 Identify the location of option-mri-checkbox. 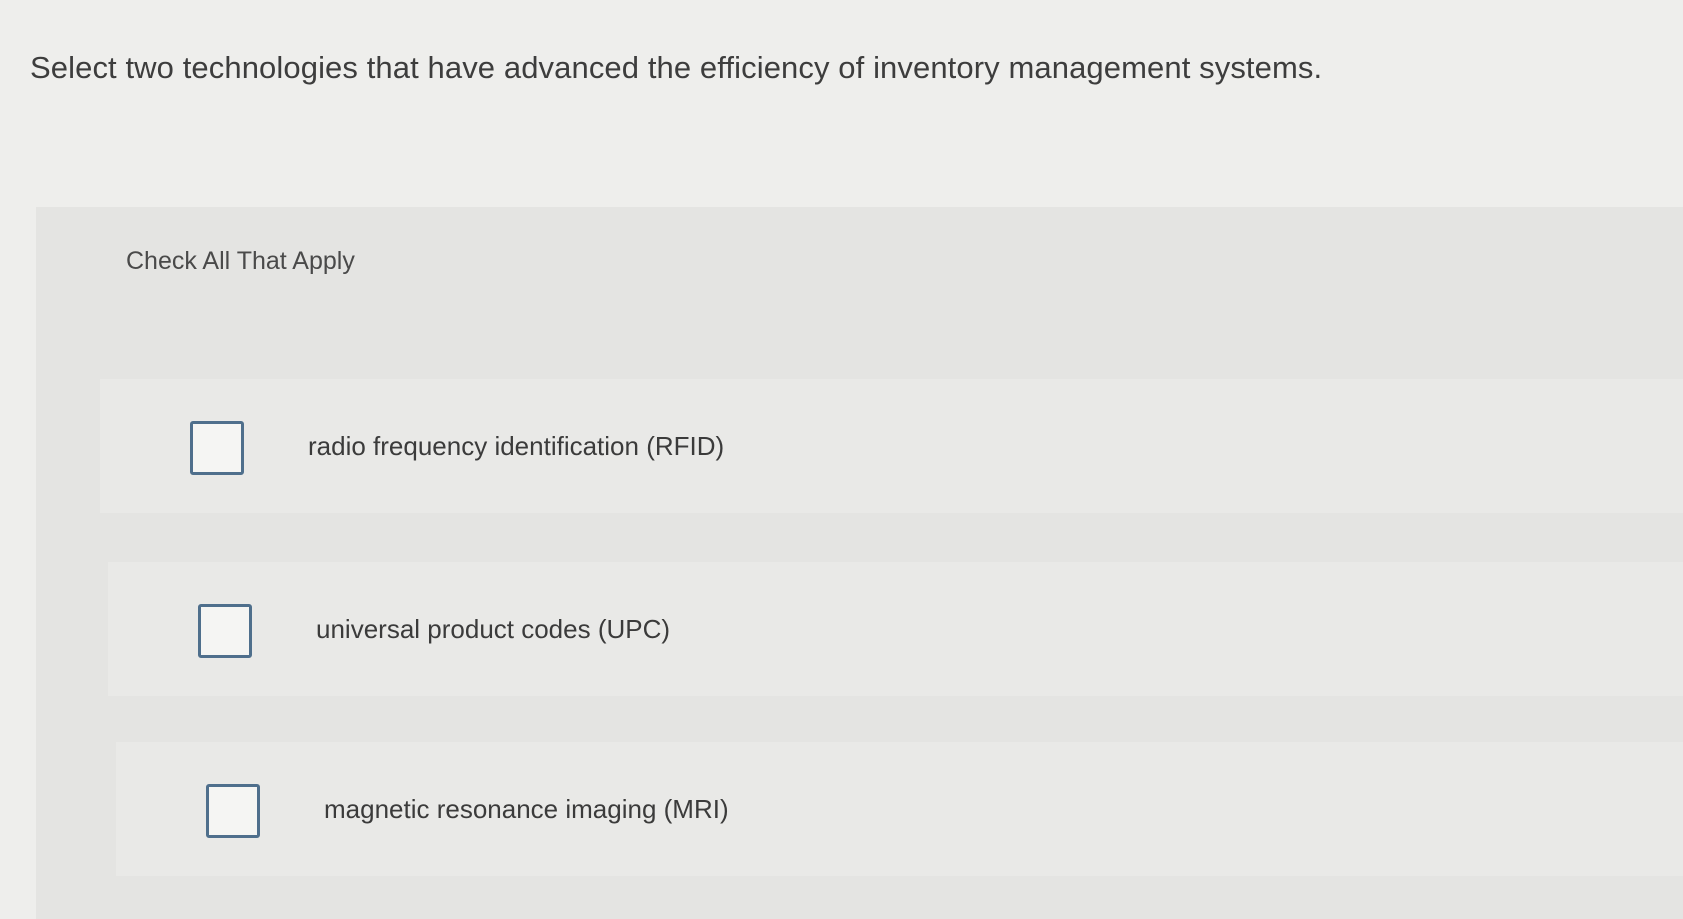
(233, 811).